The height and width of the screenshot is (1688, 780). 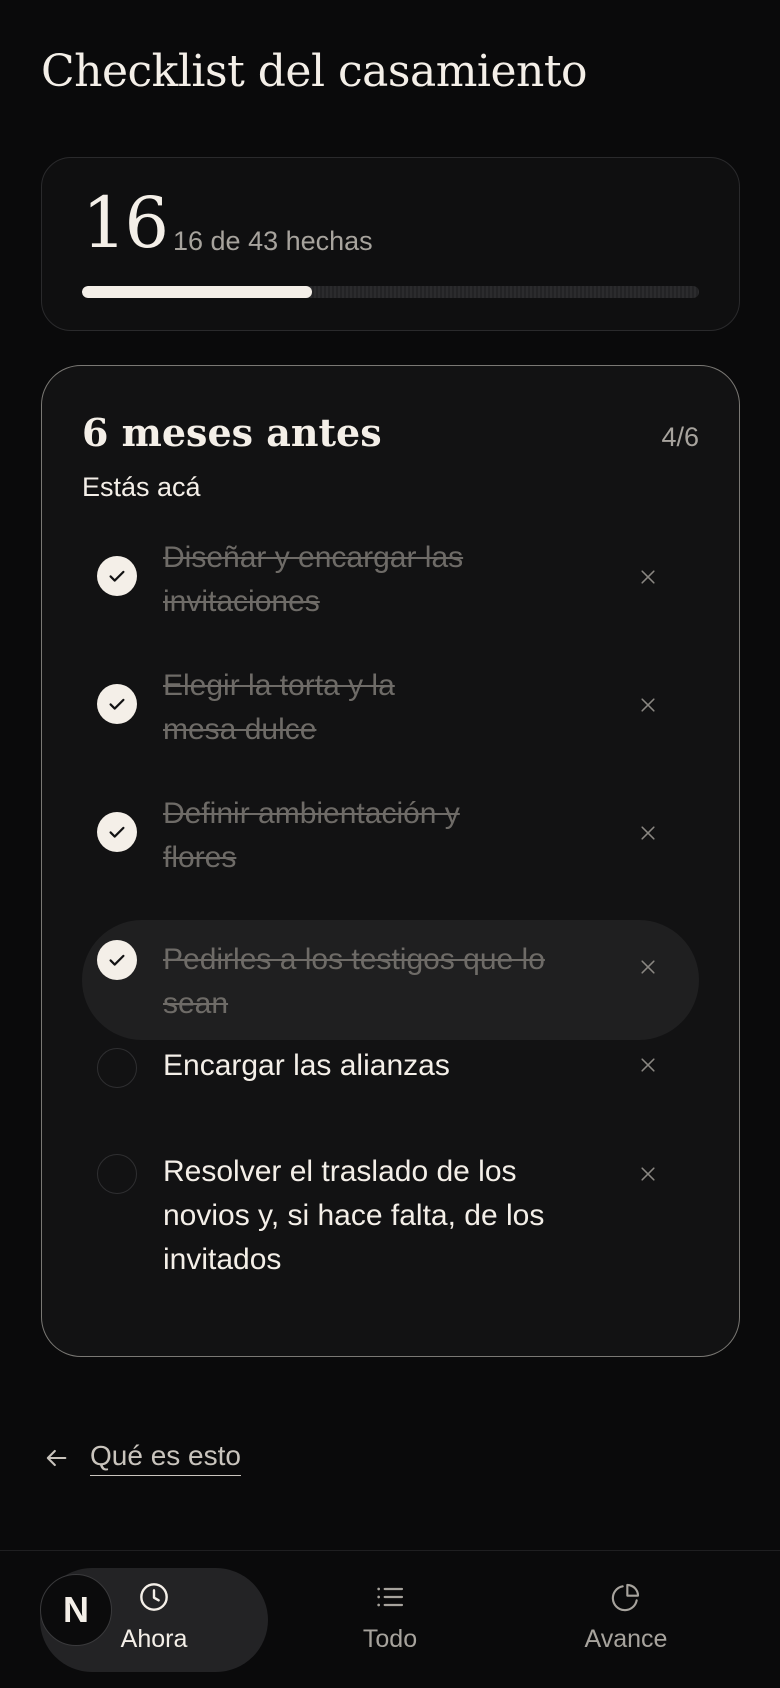 I want to click on arrow-left-icon, so click(x=56, y=1458).